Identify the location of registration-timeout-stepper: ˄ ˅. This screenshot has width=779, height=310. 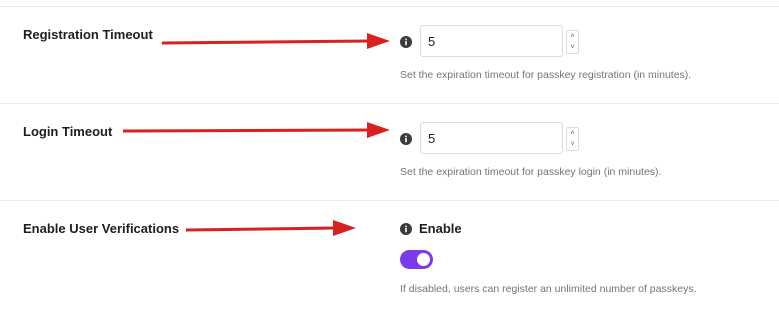
(572, 42).